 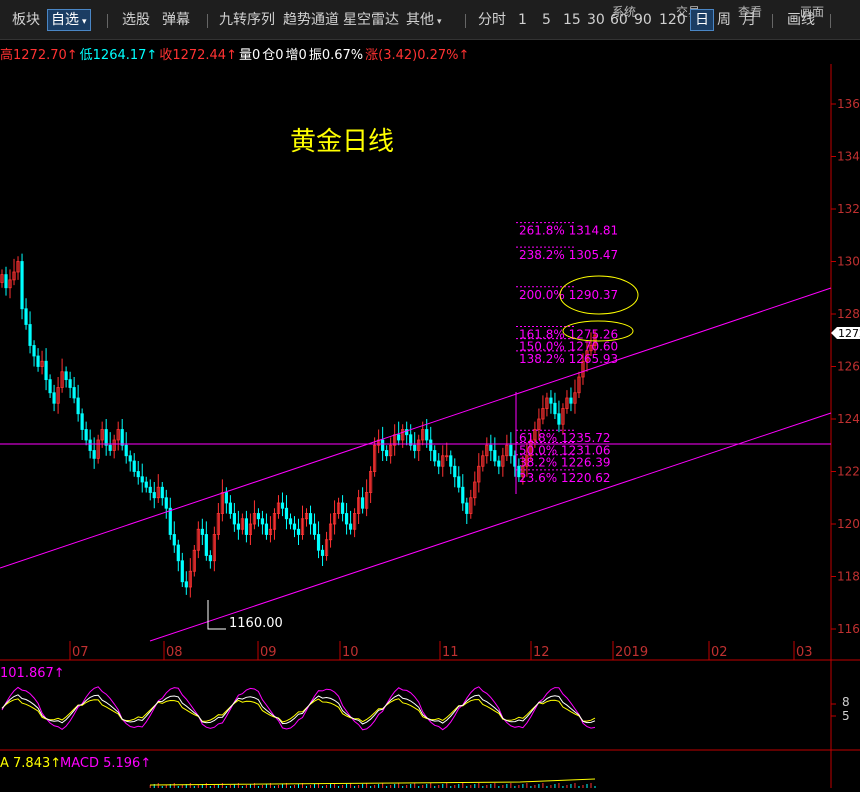 What do you see at coordinates (26, 20) in the screenshot?
I see `tab-sector: 板块` at bounding box center [26, 20].